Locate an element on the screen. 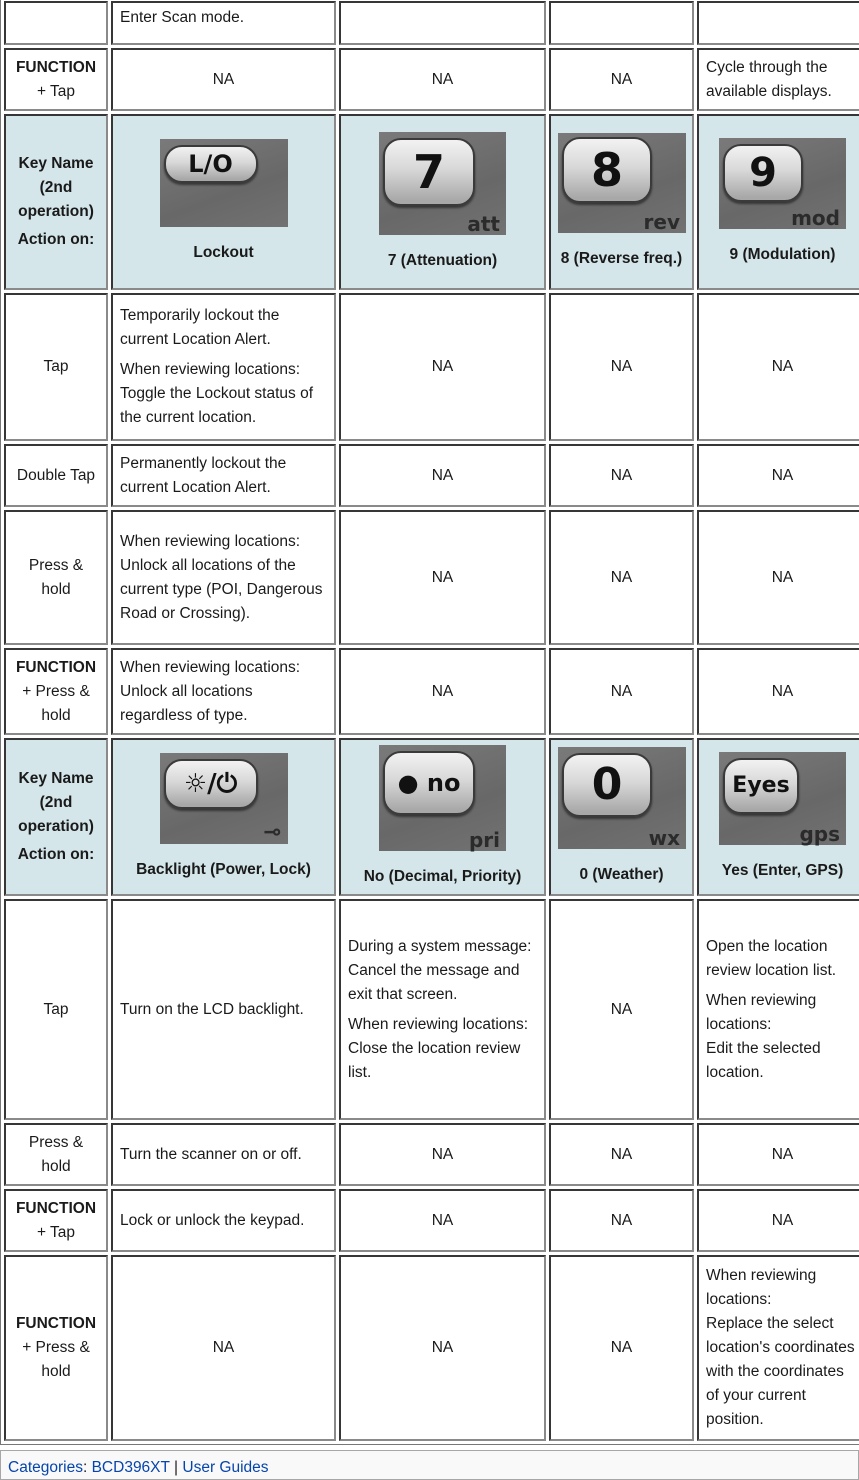 The height and width of the screenshot is (1480, 859). nine-key-icon: 9 mod is located at coordinates (782, 183).